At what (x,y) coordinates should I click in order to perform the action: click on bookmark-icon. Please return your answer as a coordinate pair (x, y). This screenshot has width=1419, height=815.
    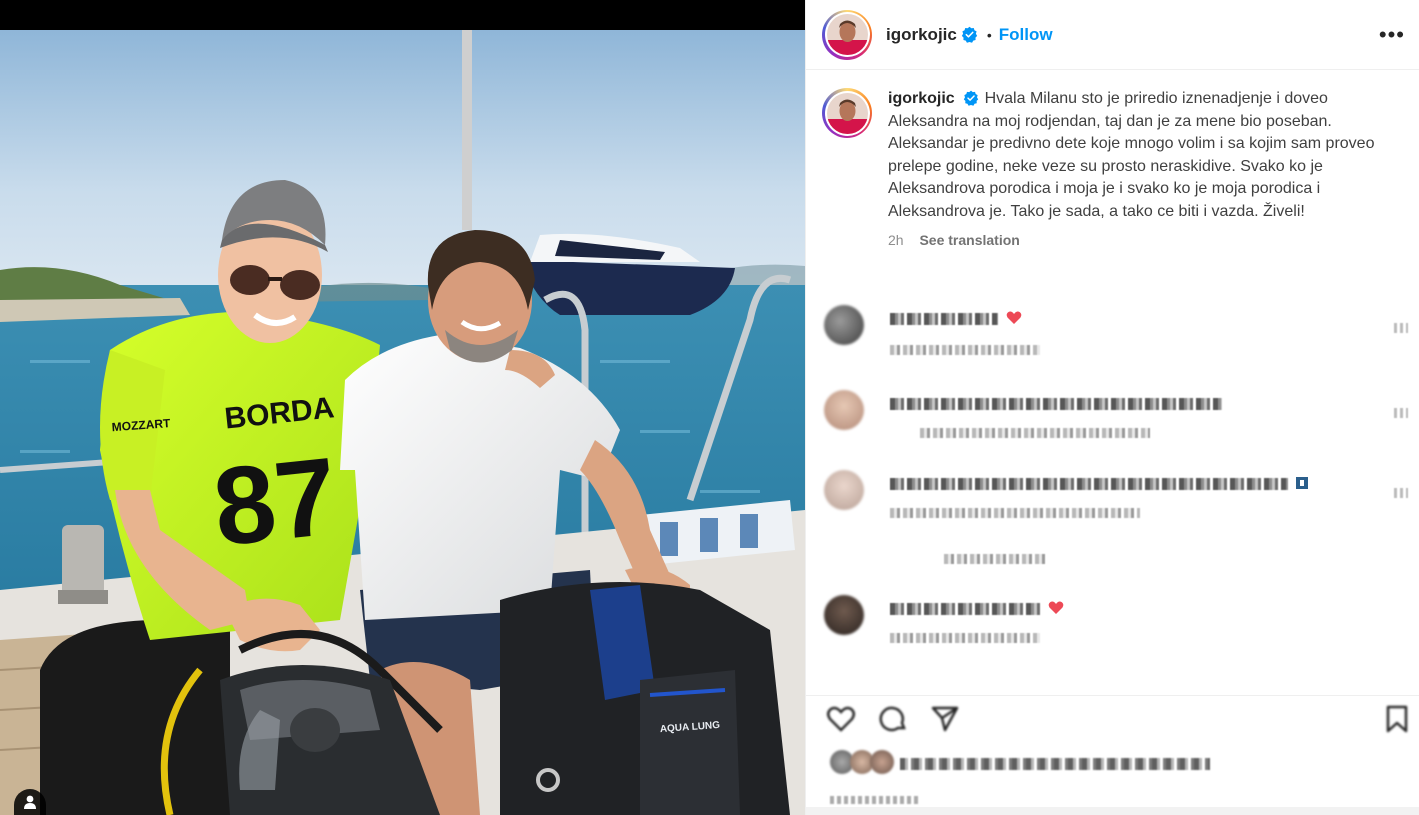
    Looking at the image, I should click on (1397, 719).